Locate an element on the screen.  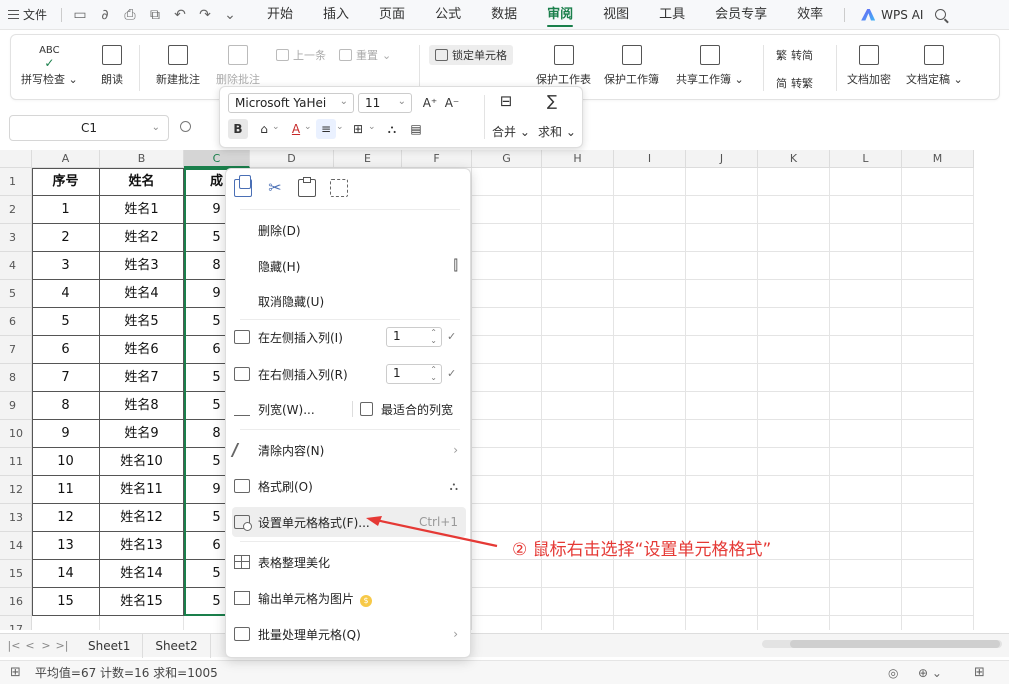
cell-g4 is located at coordinates (507, 266).